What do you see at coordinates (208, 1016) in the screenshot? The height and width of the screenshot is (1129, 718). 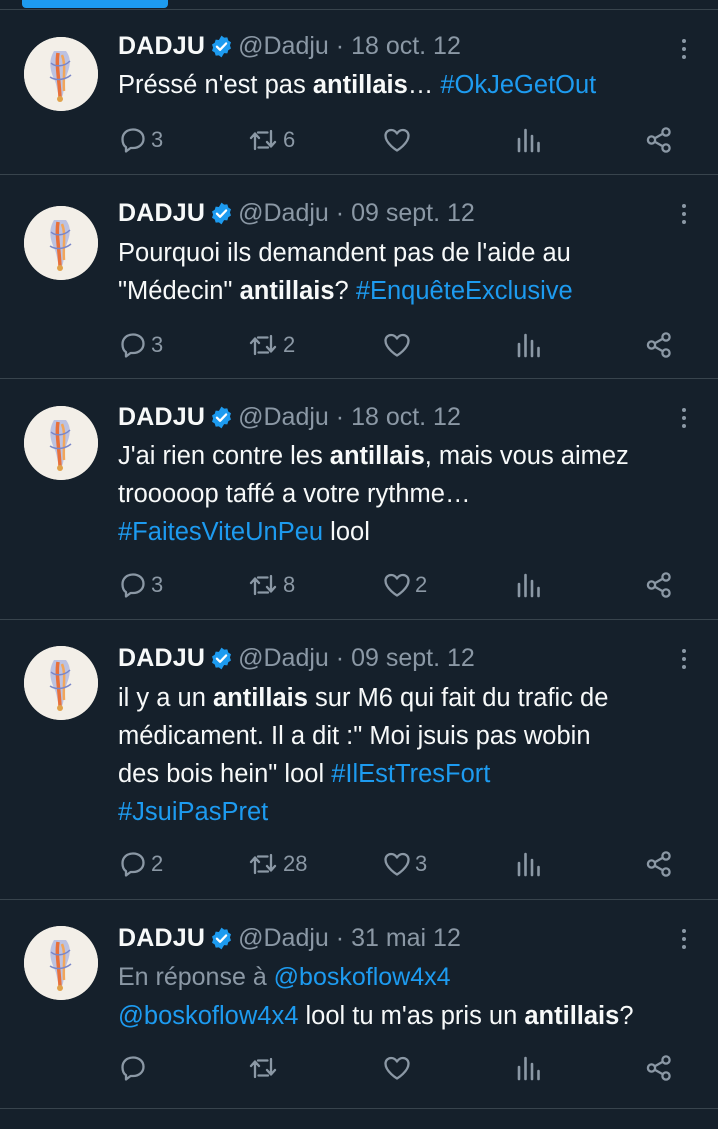 I see `hashtag-link: @boskoflow4x4` at bounding box center [208, 1016].